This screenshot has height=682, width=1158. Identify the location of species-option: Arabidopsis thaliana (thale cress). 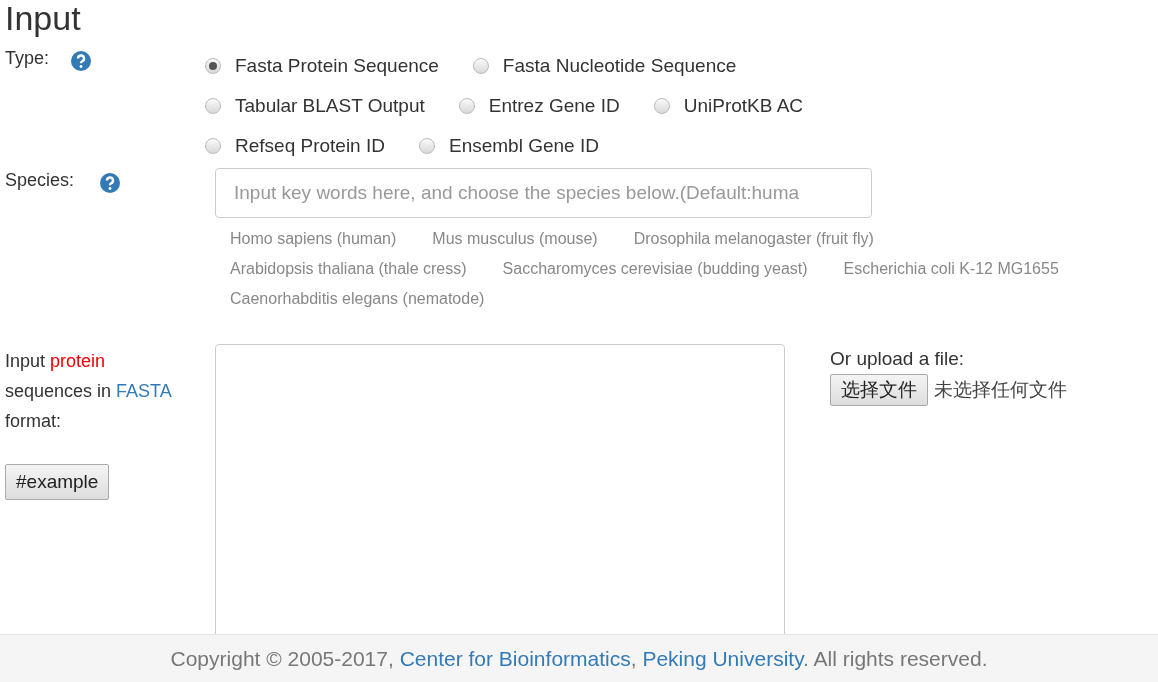
(348, 269).